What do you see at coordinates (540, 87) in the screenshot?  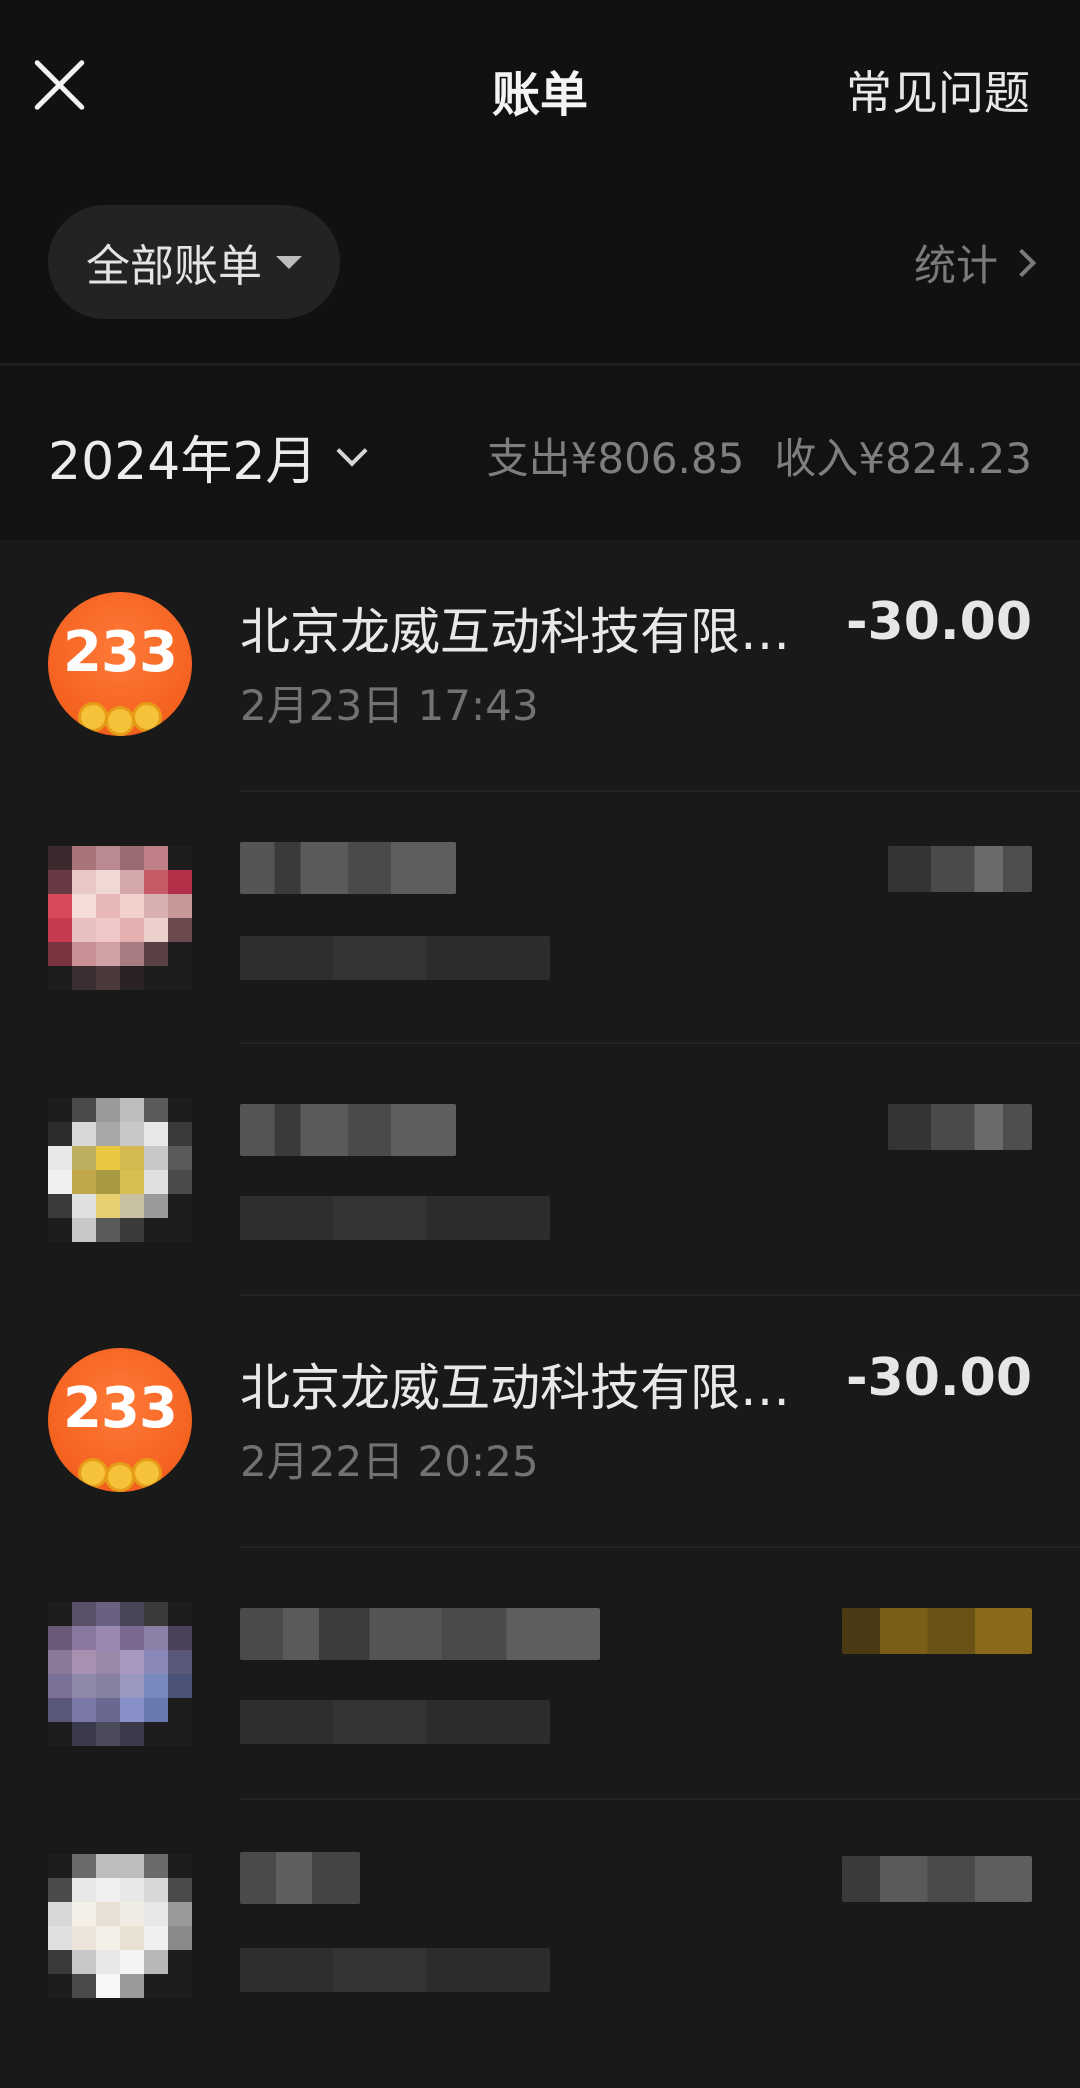 I see `top-bar: 账单 常见问题` at bounding box center [540, 87].